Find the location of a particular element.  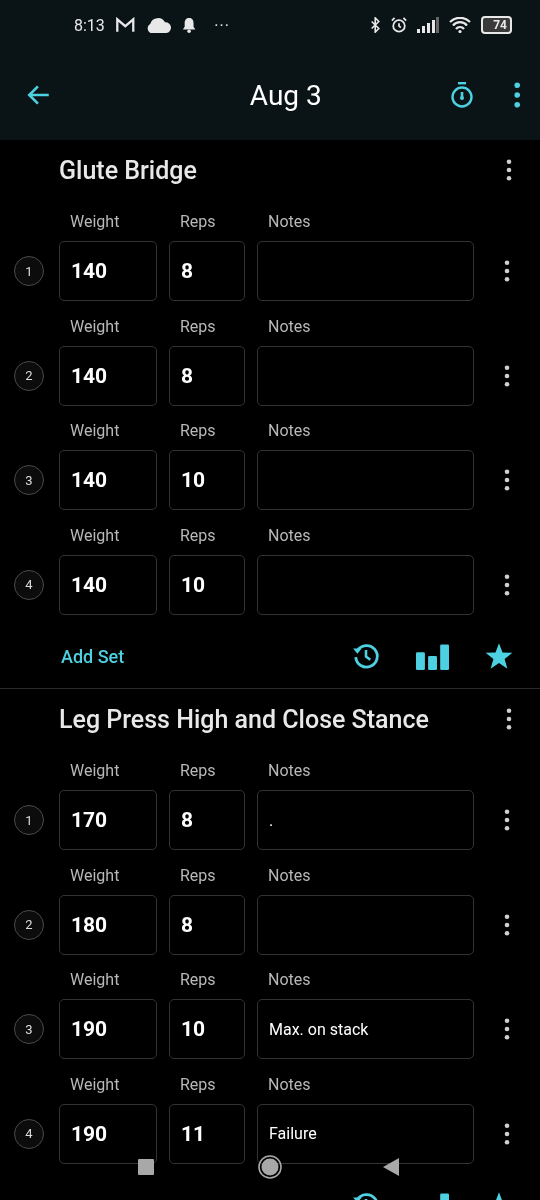

weight-field: 170 is located at coordinates (108, 820).